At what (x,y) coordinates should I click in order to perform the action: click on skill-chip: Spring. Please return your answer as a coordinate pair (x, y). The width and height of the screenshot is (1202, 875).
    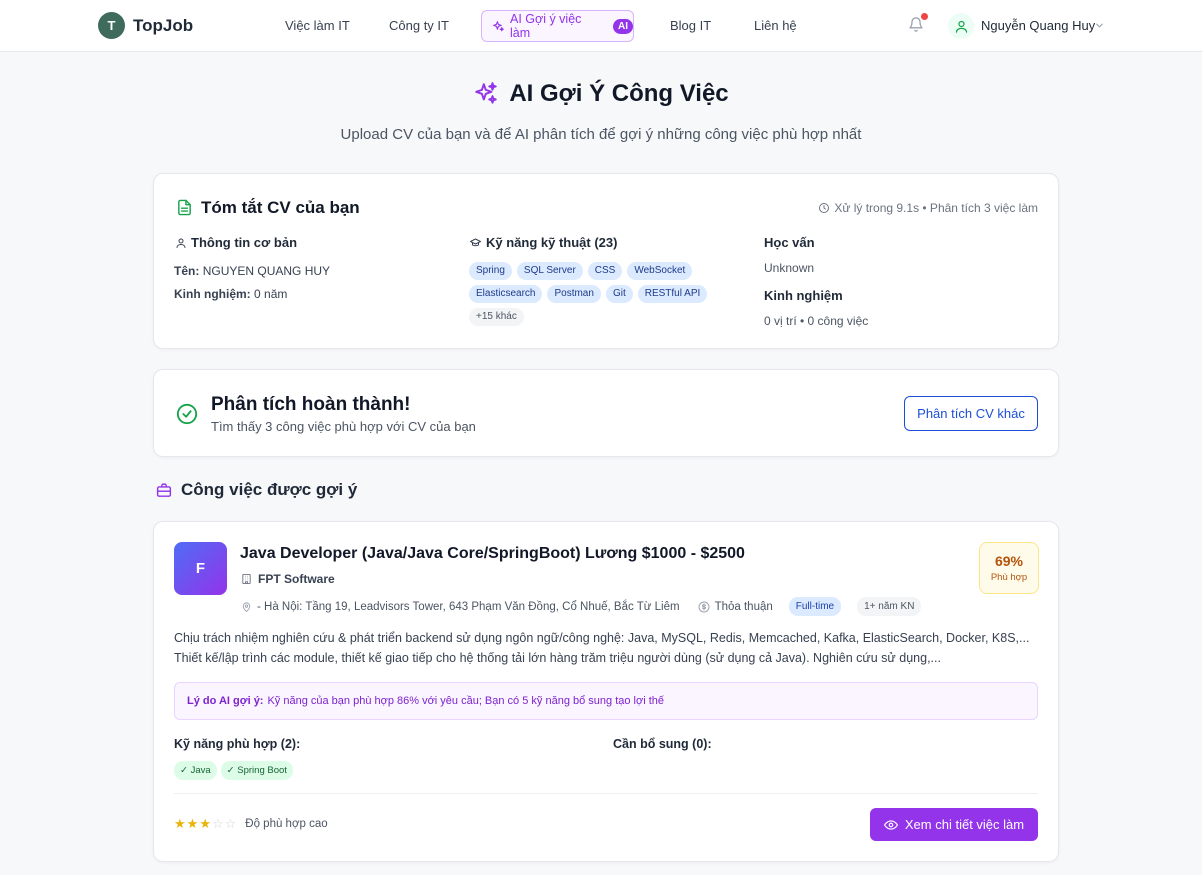
    Looking at the image, I should click on (490, 271).